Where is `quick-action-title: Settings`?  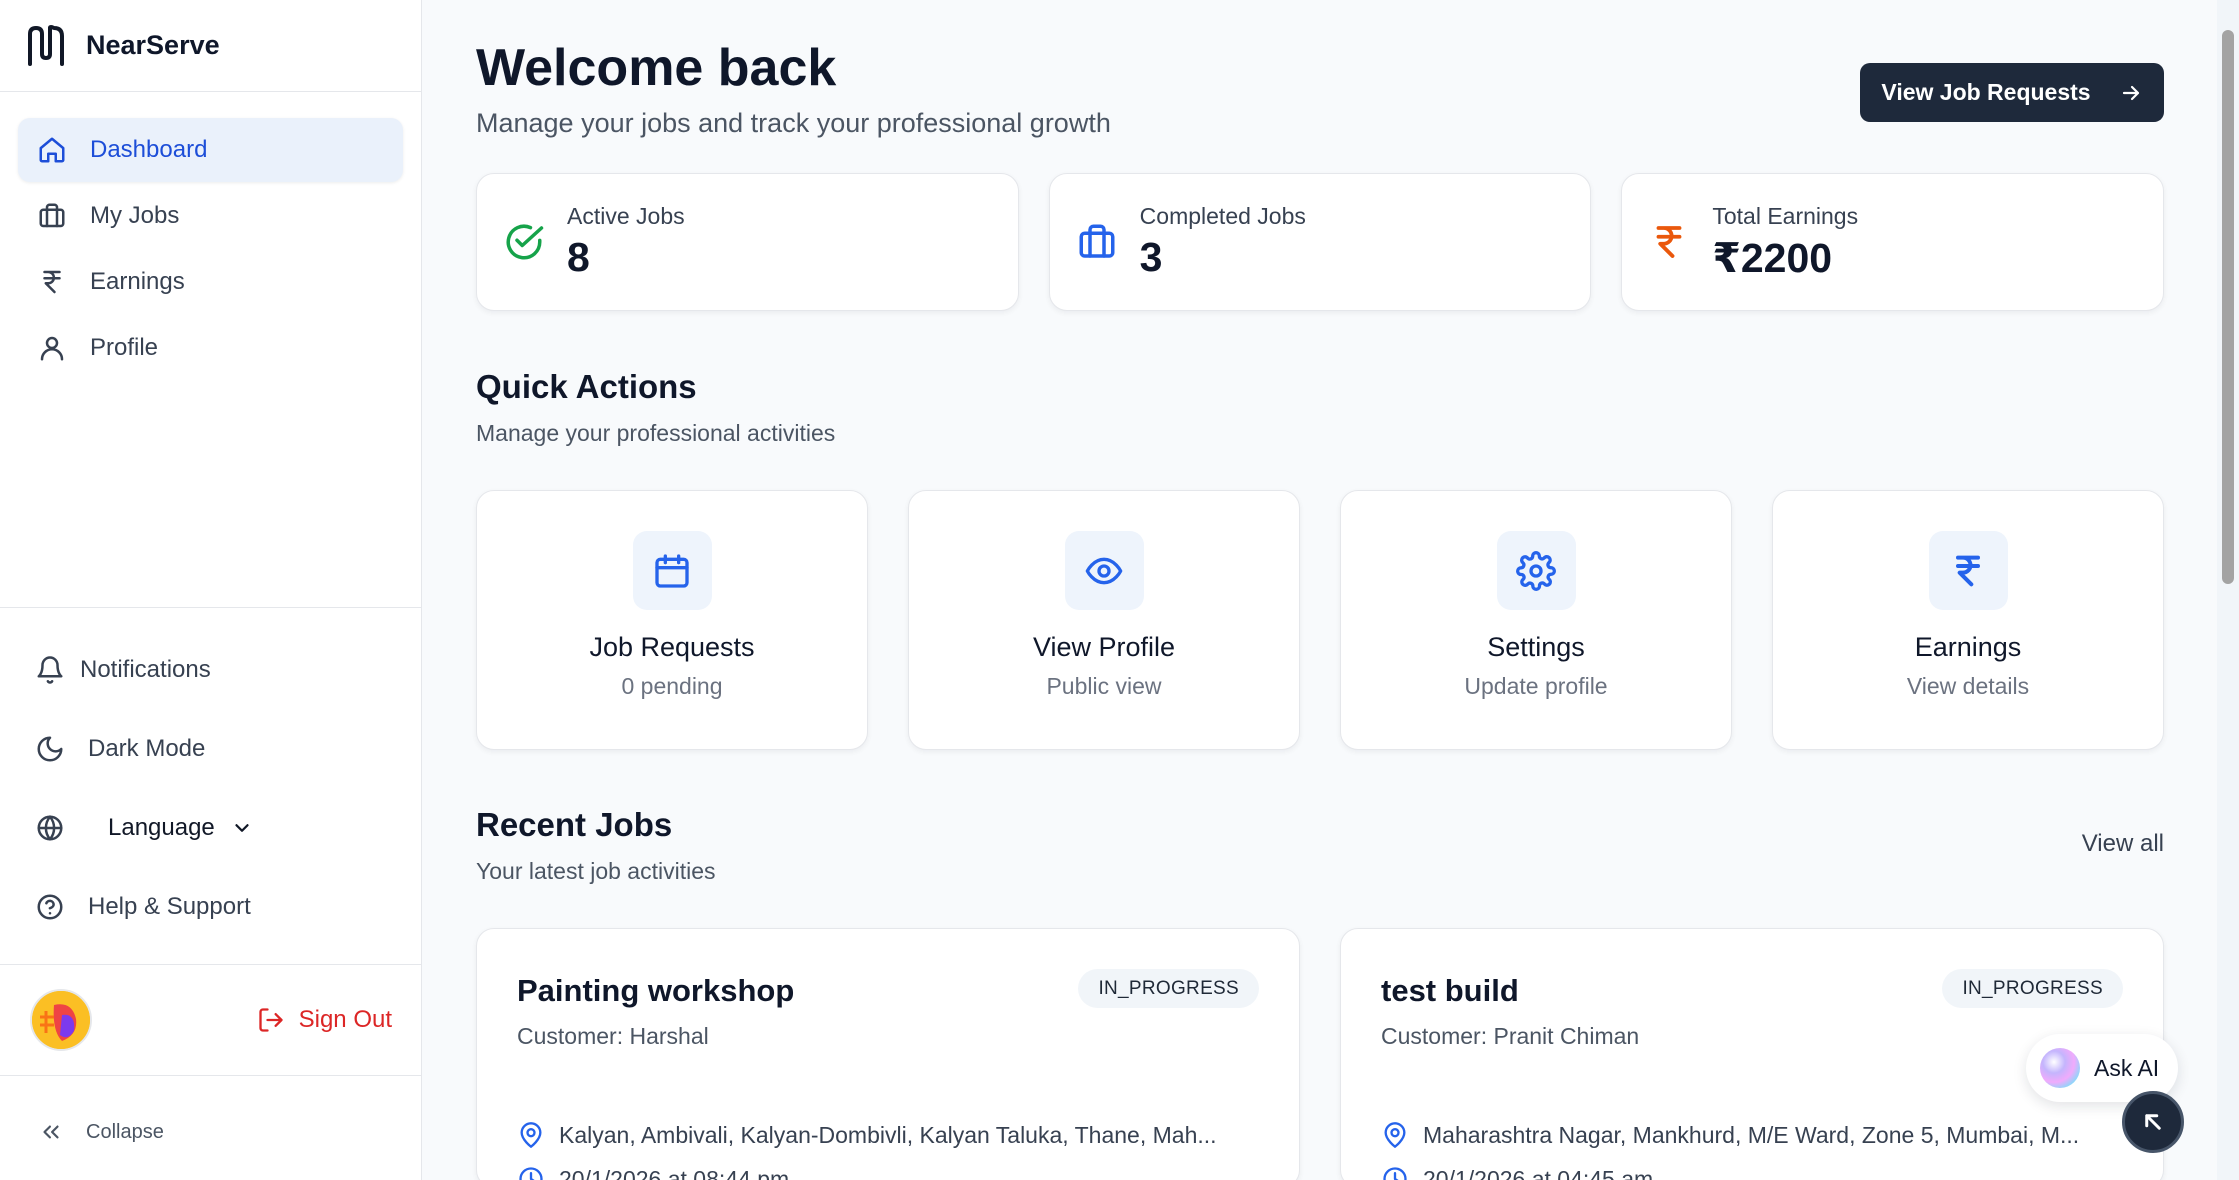
quick-action-title: Settings is located at coordinates (1536, 647).